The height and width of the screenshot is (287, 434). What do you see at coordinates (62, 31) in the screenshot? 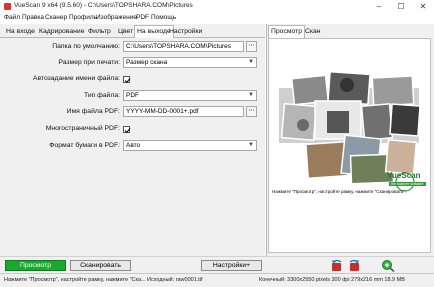
I see `tab-crop: Кадрирование` at bounding box center [62, 31].